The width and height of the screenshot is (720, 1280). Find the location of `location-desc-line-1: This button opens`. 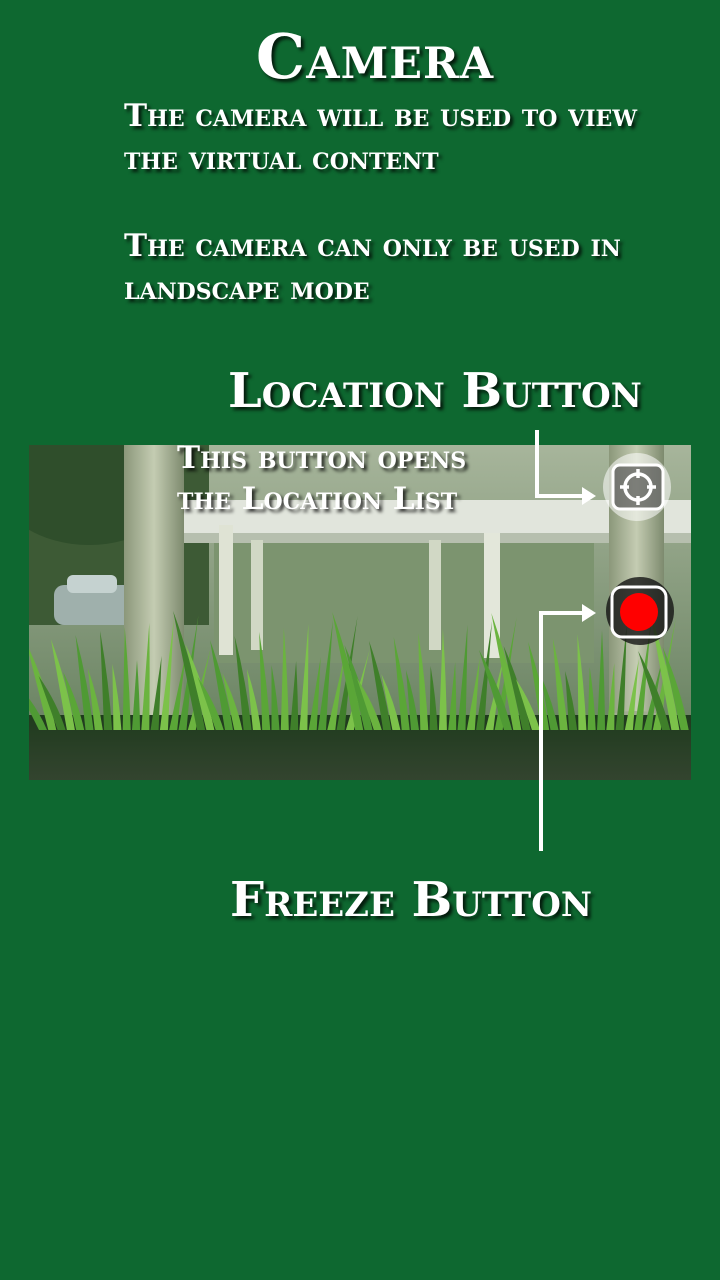

location-desc-line-1: This button opens is located at coordinates (322, 458).